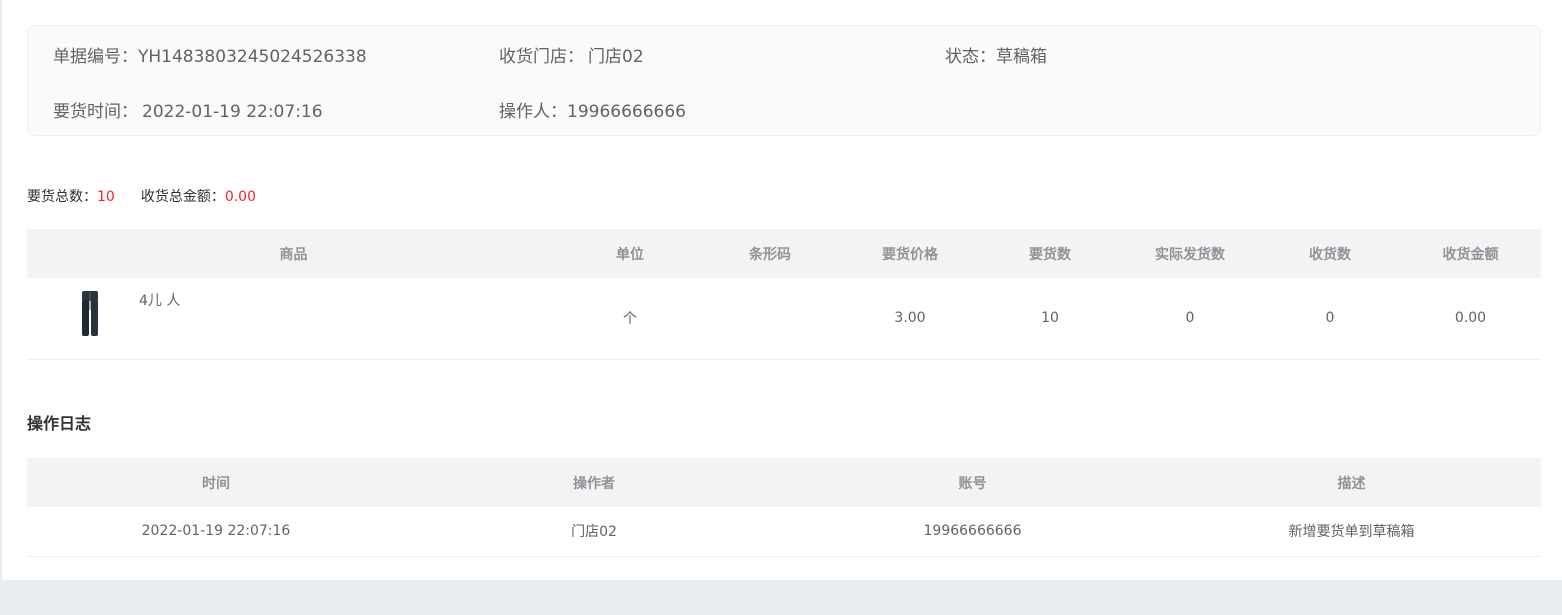  I want to click on column-header-received: 收货数, so click(1330, 253).